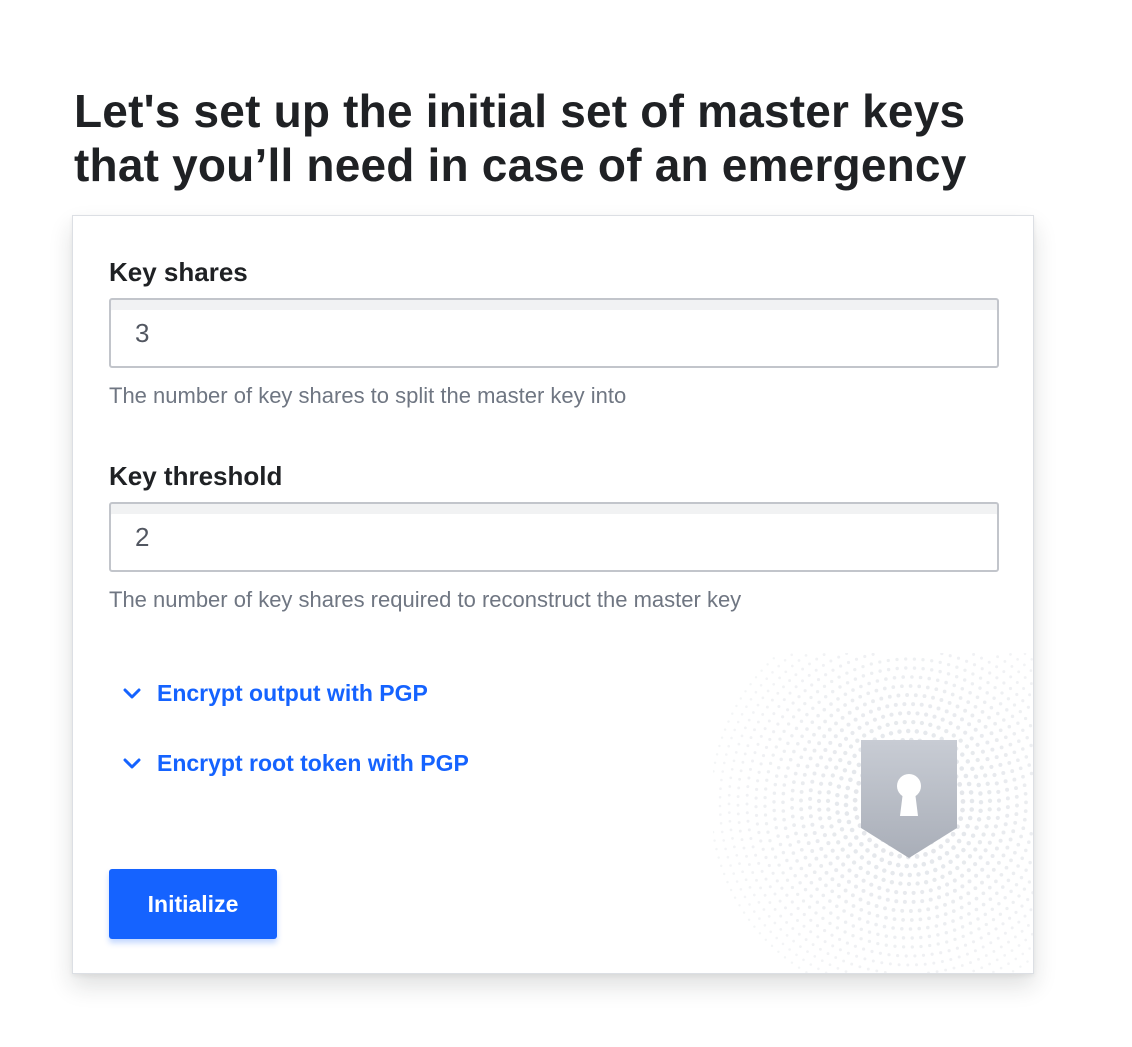 The height and width of the screenshot is (1047, 1132). Describe the element at coordinates (313, 763) in the screenshot. I see `encrypt-root-token-pgp-label: Encrypt root token with PGP` at that location.